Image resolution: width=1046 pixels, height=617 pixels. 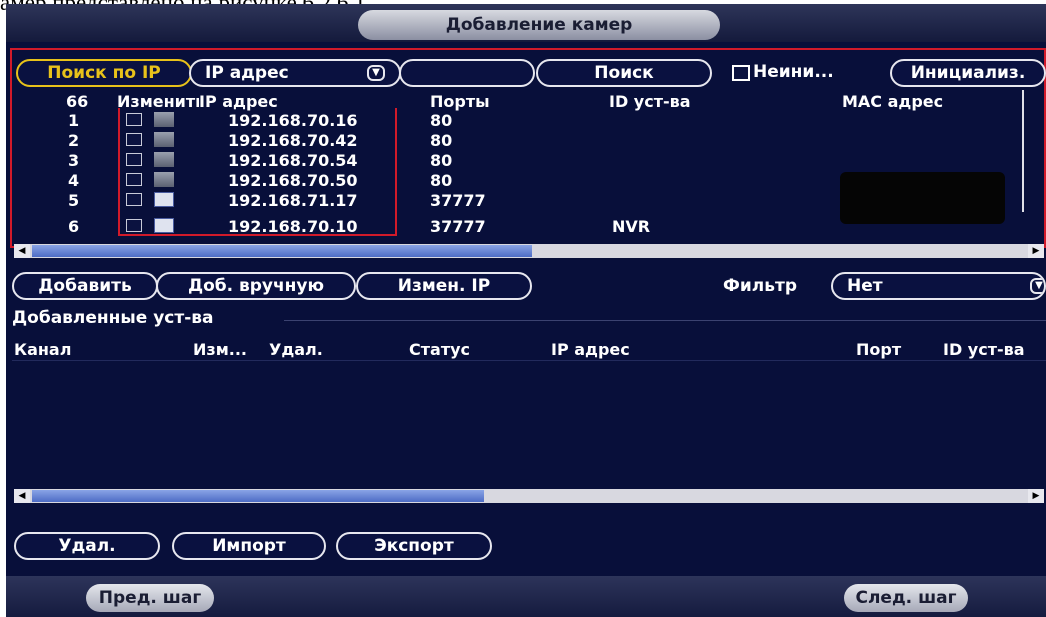 I want to click on col-ip-added: IP адрес, so click(x=590, y=349).